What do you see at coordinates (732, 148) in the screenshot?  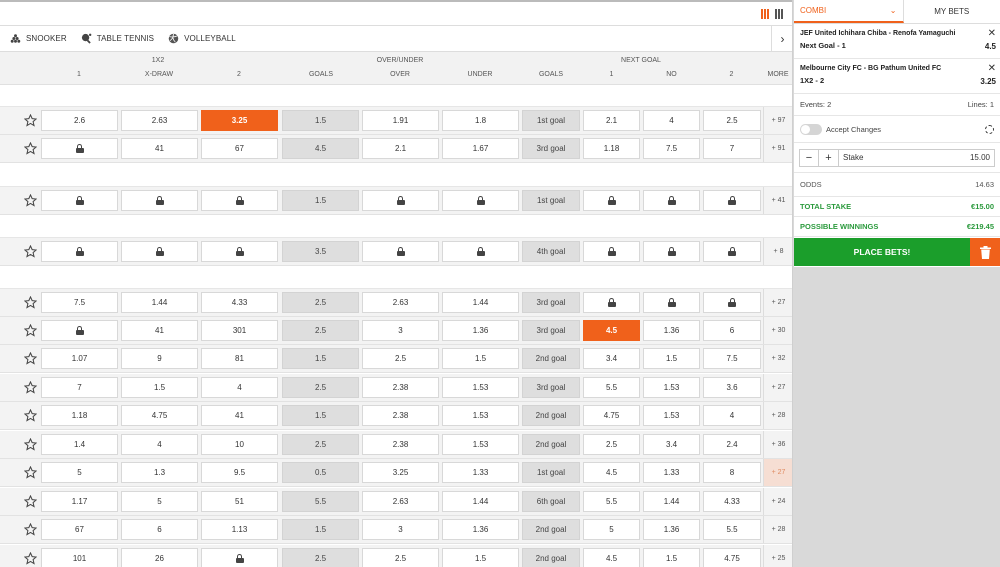 I see `odds-button: 7` at bounding box center [732, 148].